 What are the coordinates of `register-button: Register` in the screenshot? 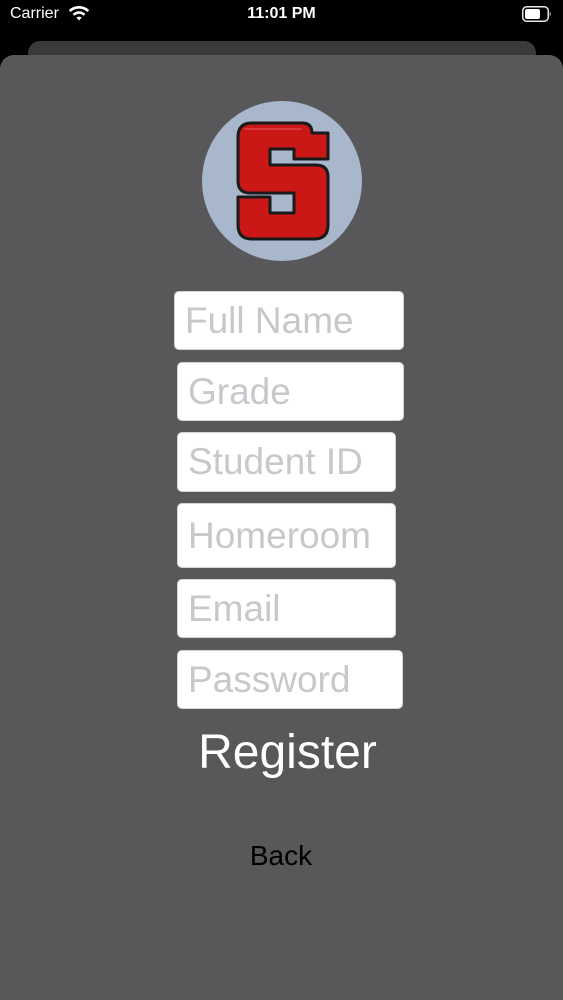 It's located at (287, 752).